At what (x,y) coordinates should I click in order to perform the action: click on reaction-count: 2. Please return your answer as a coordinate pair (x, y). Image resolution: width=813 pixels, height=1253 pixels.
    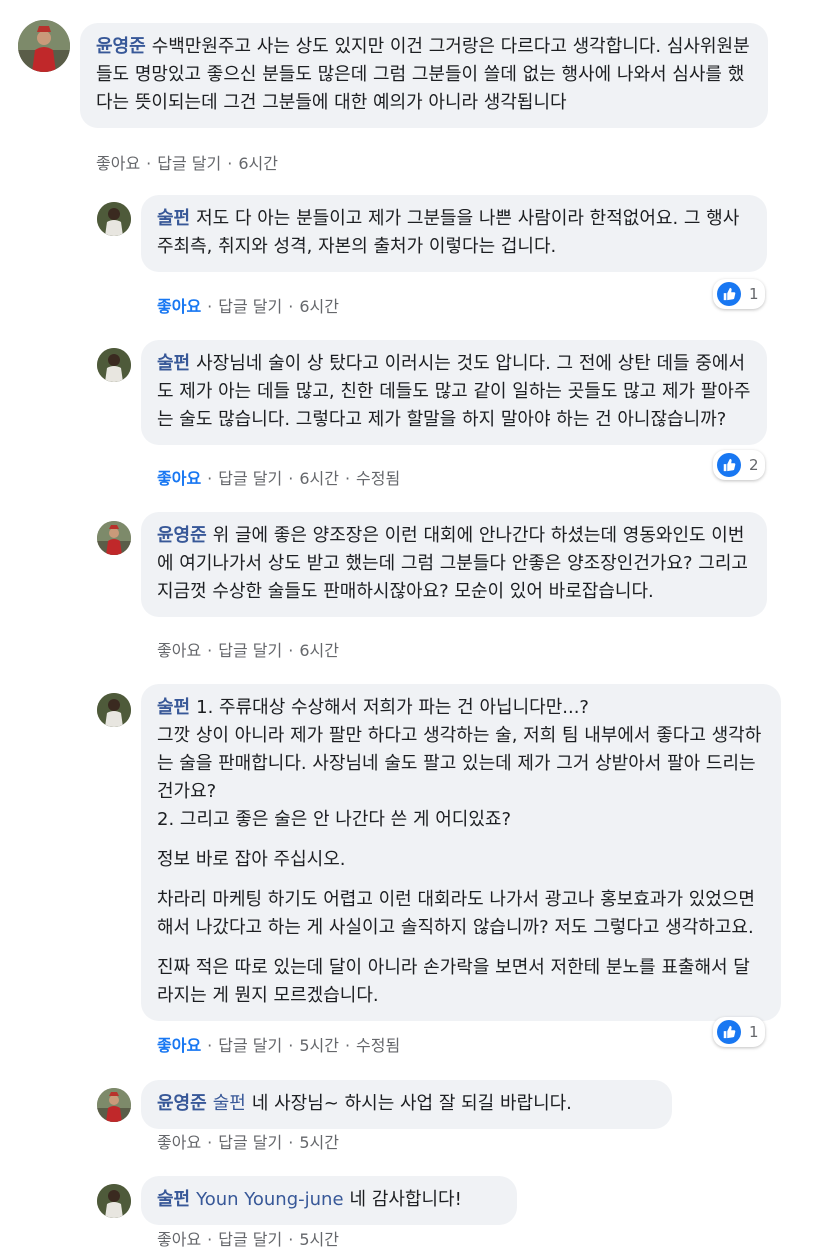
    Looking at the image, I should click on (754, 465).